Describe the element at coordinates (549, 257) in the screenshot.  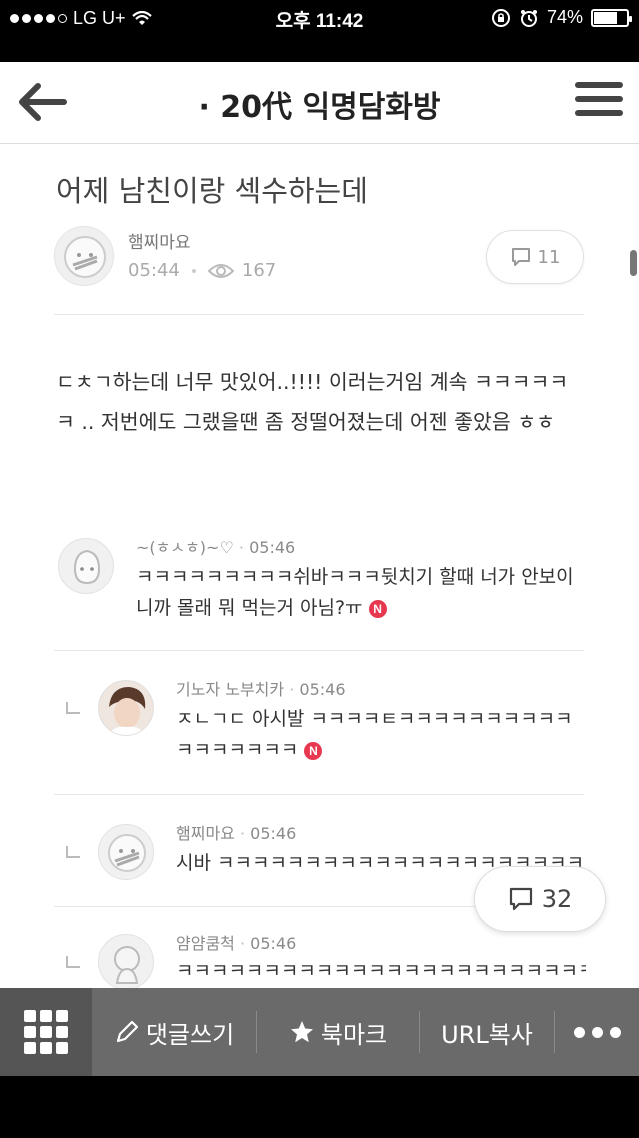
I see `comment-count: 11` at that location.